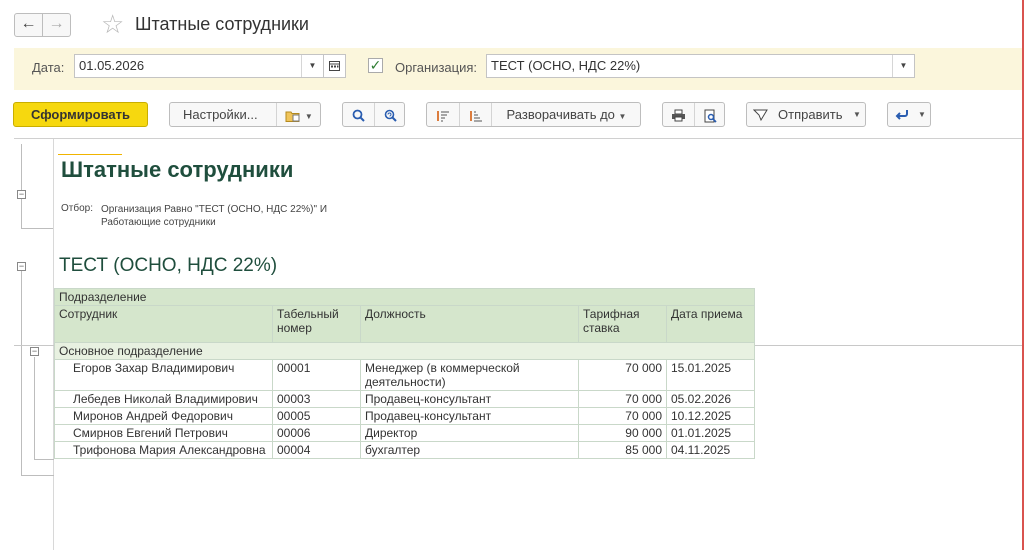 Image resolution: width=1024 pixels, height=550 pixels. What do you see at coordinates (21, 266) in the screenshot?
I see `collapse-org-icon: −` at bounding box center [21, 266].